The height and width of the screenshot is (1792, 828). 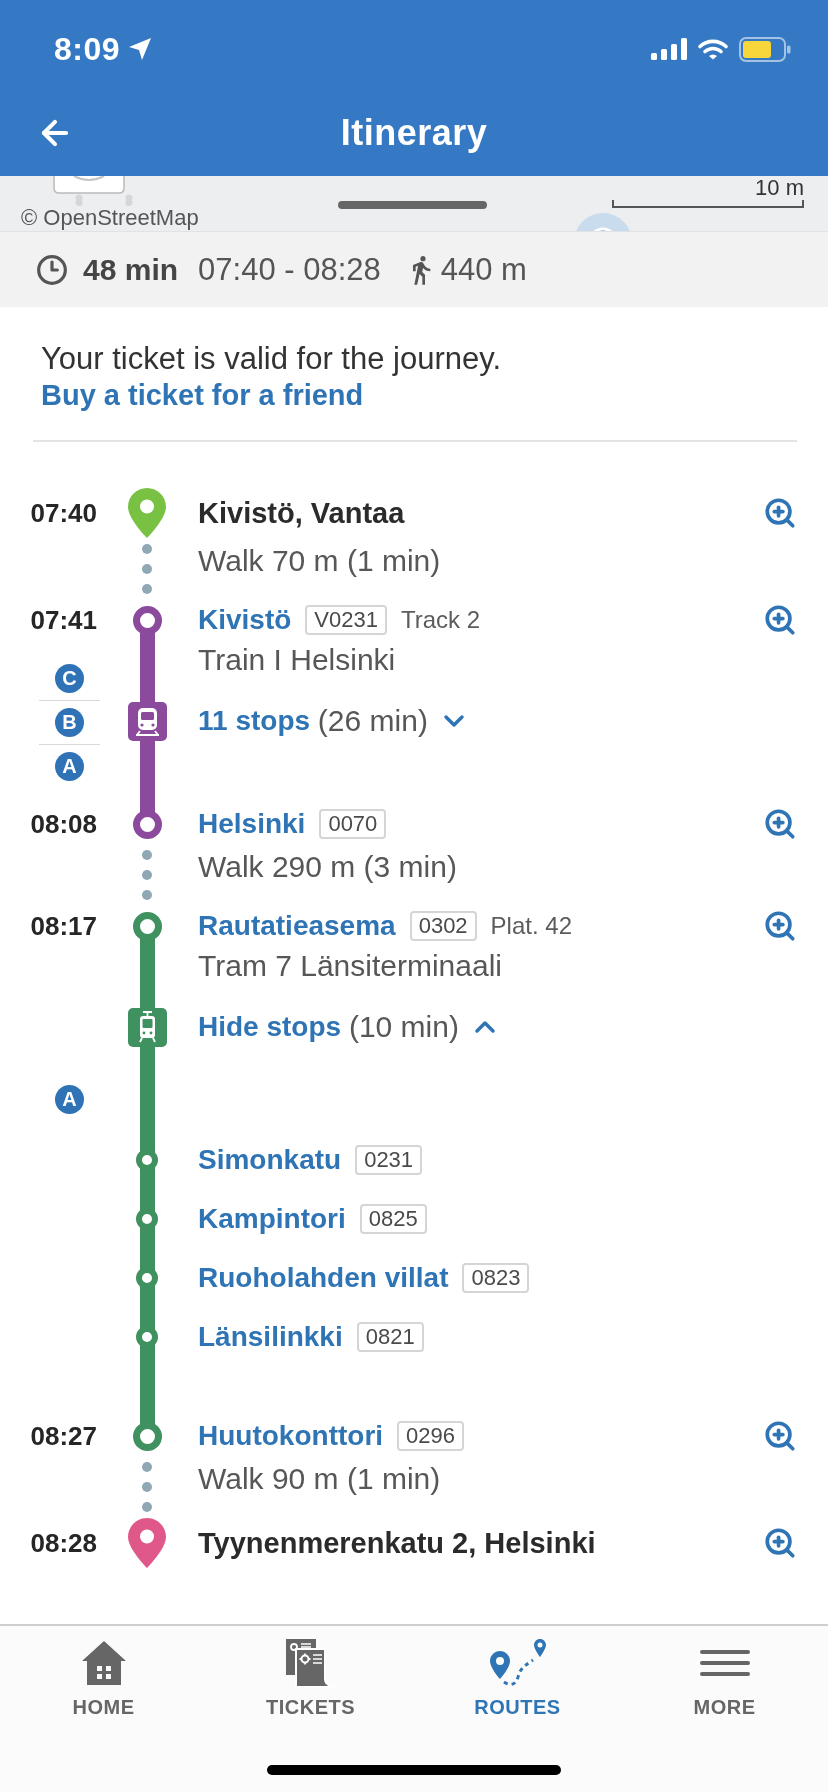 I want to click on stop-link: Simonkatu, so click(x=270, y=1159).